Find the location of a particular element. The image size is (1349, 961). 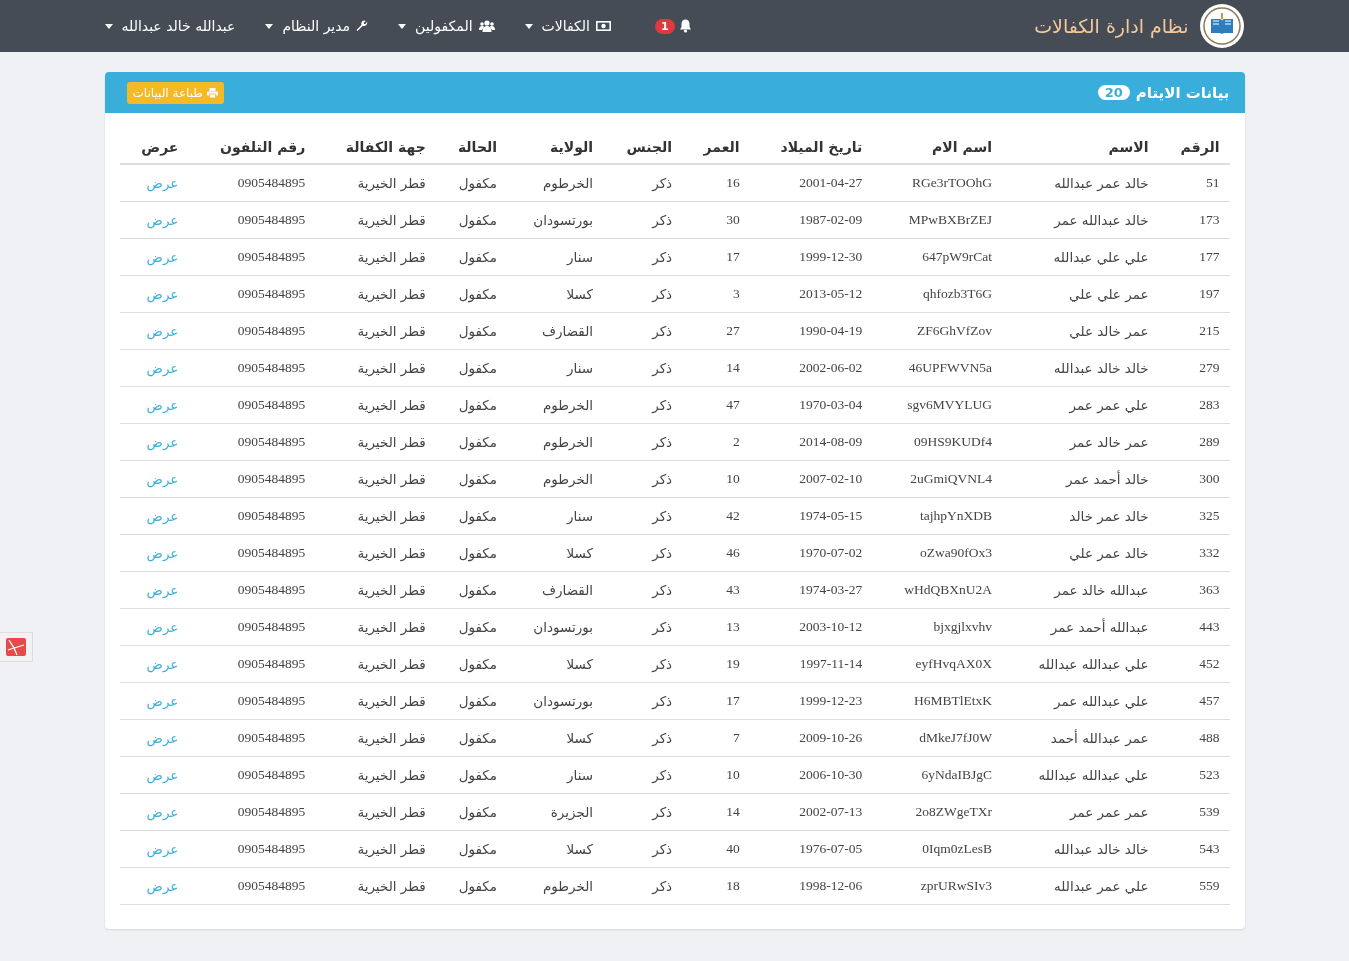

table-cell: 46UPFWVN5a is located at coordinates (950, 367).